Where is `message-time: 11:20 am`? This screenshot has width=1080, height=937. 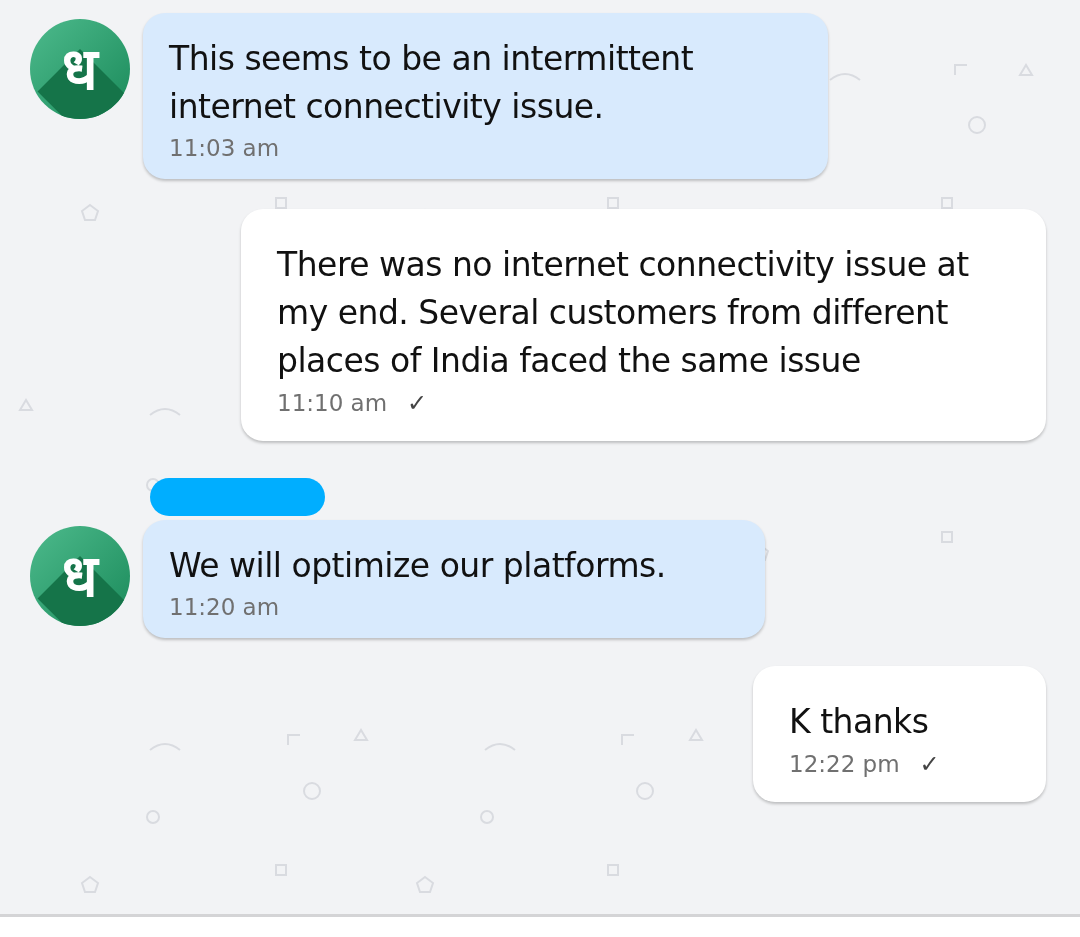 message-time: 11:20 am is located at coordinates (224, 607).